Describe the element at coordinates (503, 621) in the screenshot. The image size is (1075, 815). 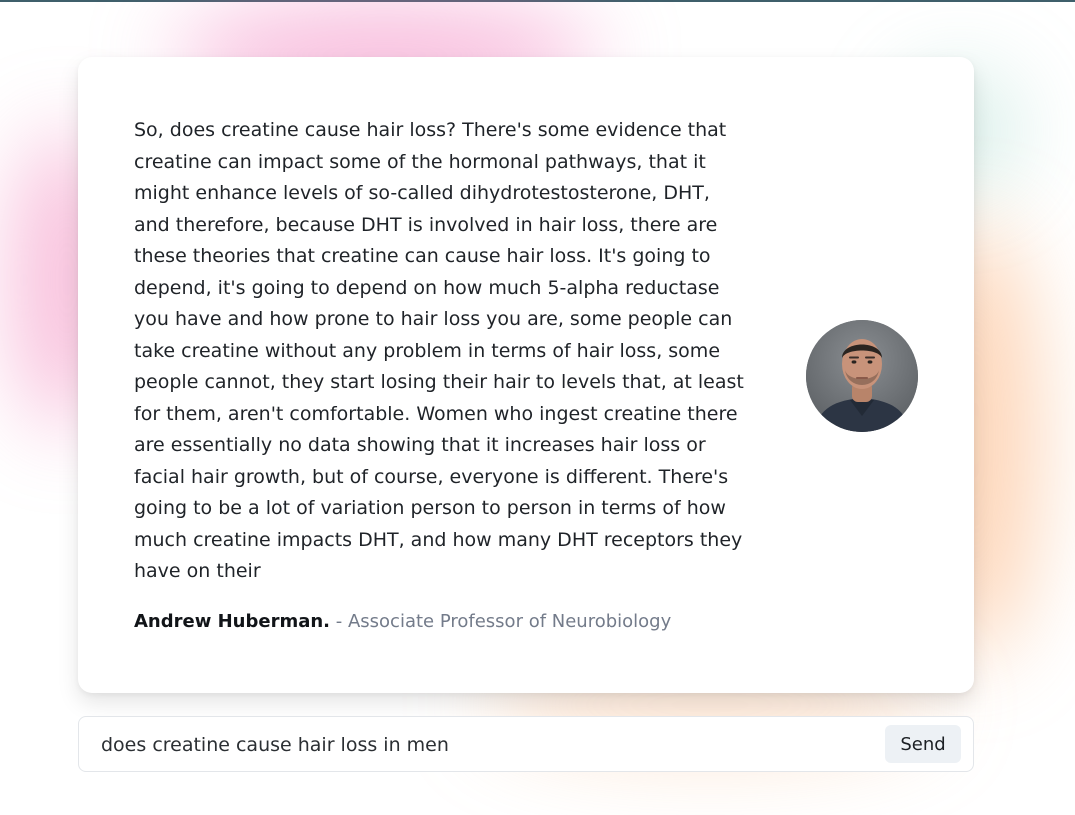
I see `author-title: - Associate Professor of Neurobiology` at that location.